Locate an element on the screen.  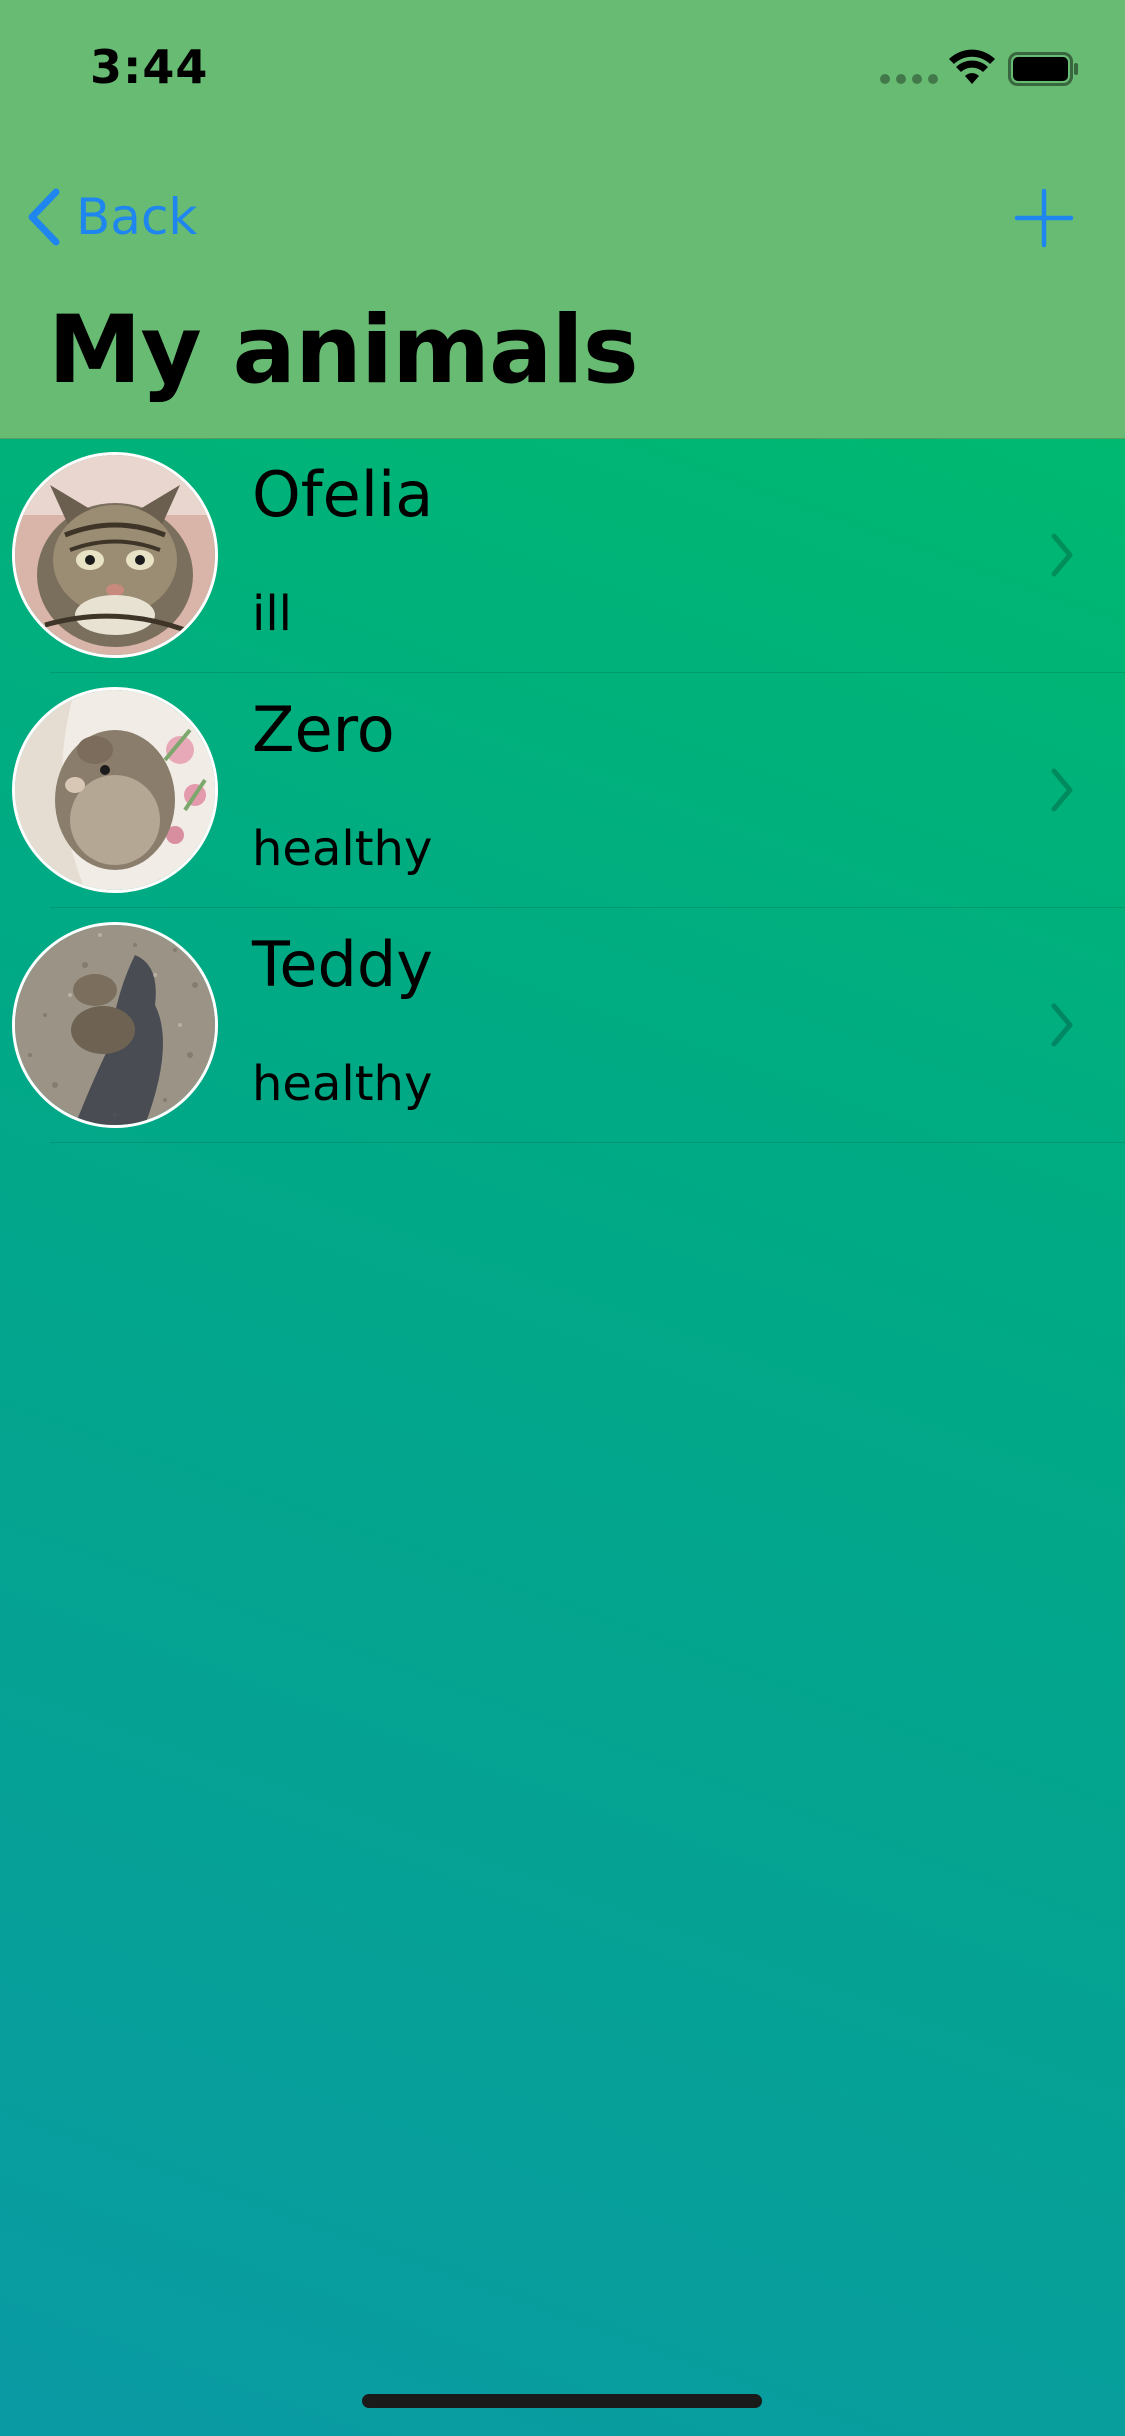
animal-name: Teddy is located at coordinates (342, 964).